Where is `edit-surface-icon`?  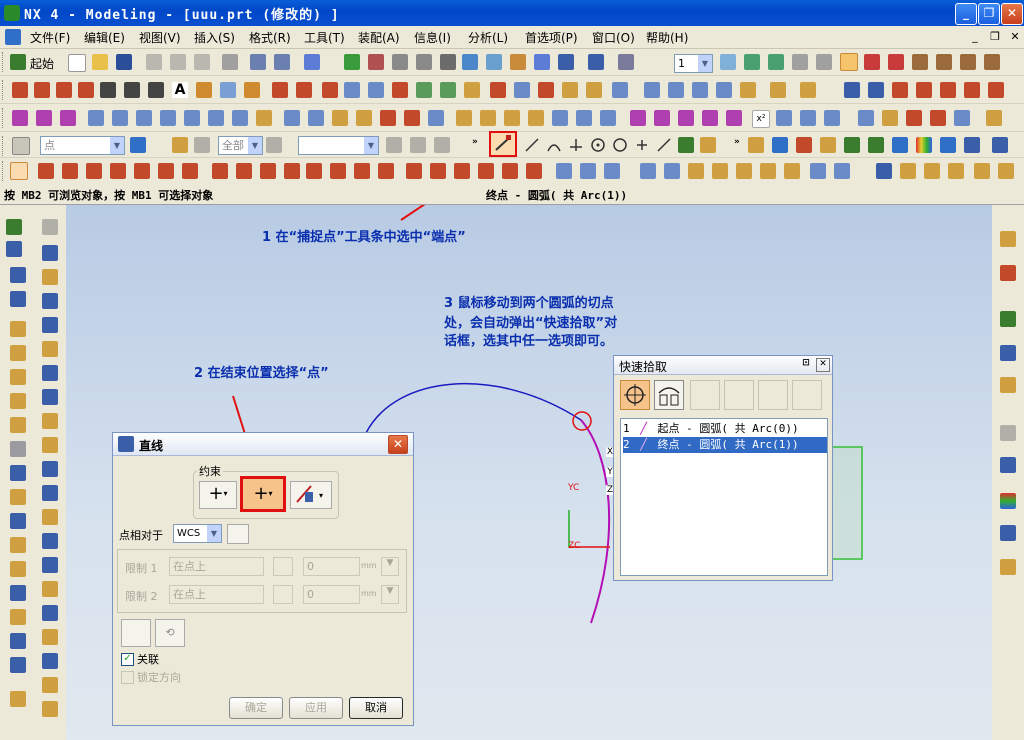 edit-surface-icon is located at coordinates (638, 118).